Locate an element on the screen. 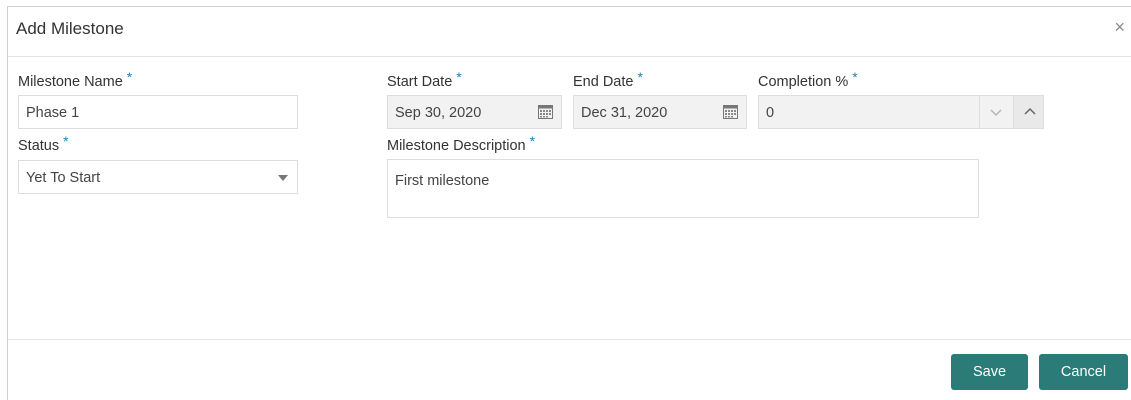 The width and height of the screenshot is (1131, 400). start-date-label-text: Start Date is located at coordinates (420, 82).